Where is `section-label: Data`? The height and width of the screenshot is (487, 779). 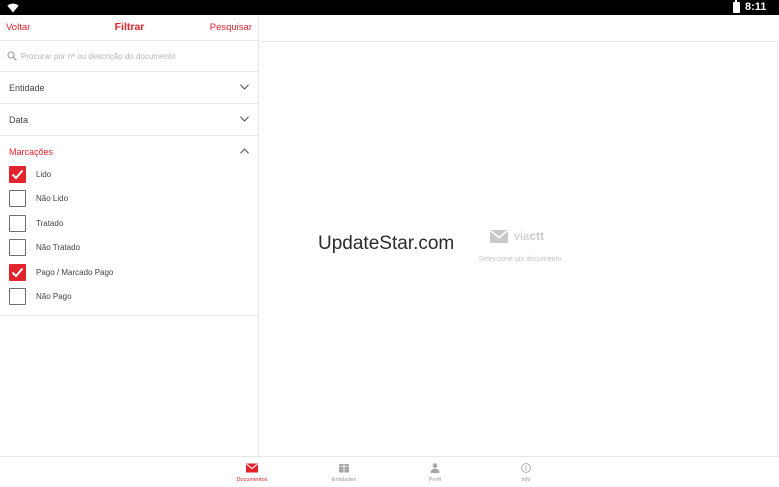
section-label: Data is located at coordinates (19, 120).